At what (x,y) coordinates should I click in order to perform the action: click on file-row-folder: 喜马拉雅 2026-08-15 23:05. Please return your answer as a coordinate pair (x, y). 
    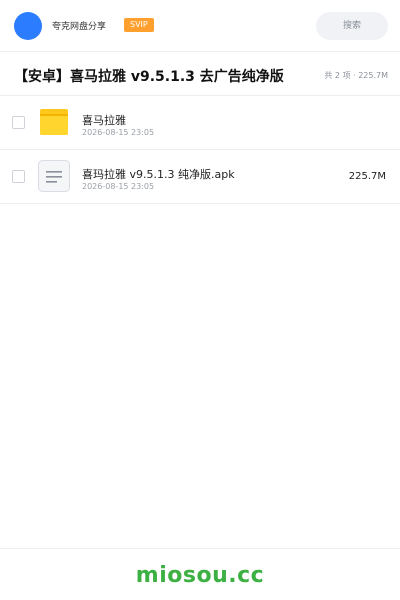
    Looking at the image, I should click on (200, 123).